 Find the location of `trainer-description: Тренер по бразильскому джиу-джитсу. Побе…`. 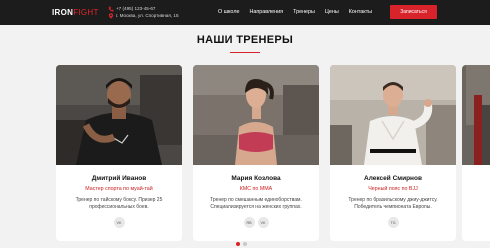

trainer-description: Тренер по бразильскому джиу-джитсу. Побе… is located at coordinates (393, 204).